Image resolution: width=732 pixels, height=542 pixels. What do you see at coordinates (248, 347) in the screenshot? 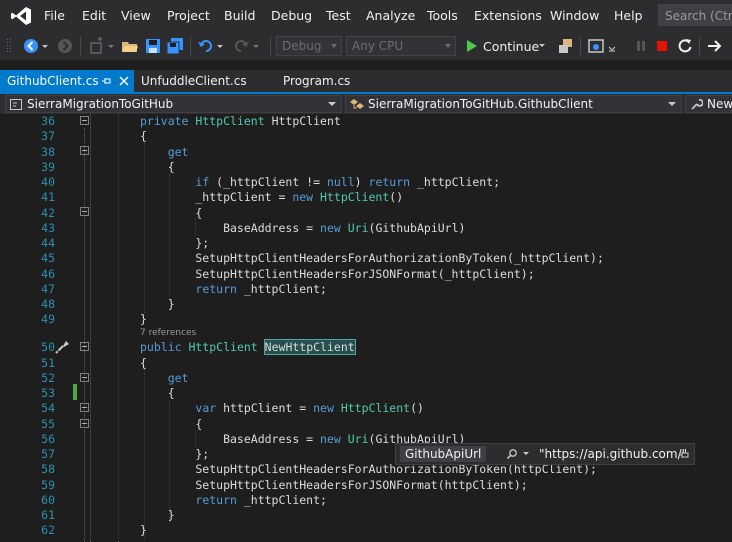
I see `code-line: public HttpClient NewHttpClient` at bounding box center [248, 347].